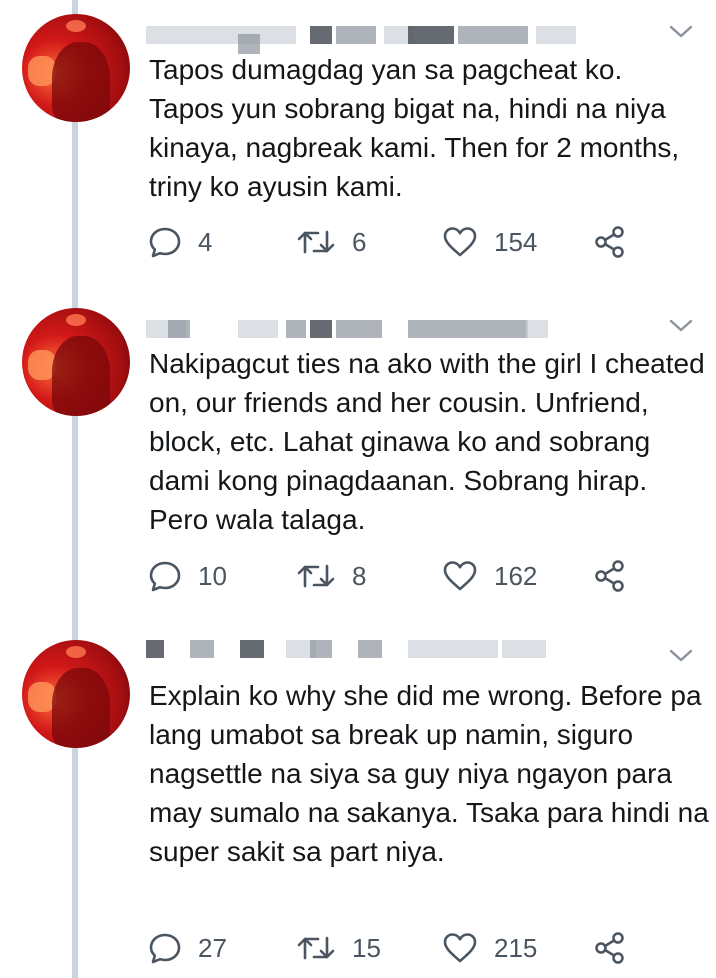 This screenshot has width=716, height=978. I want to click on retweet-button: 6, so click(331, 242).